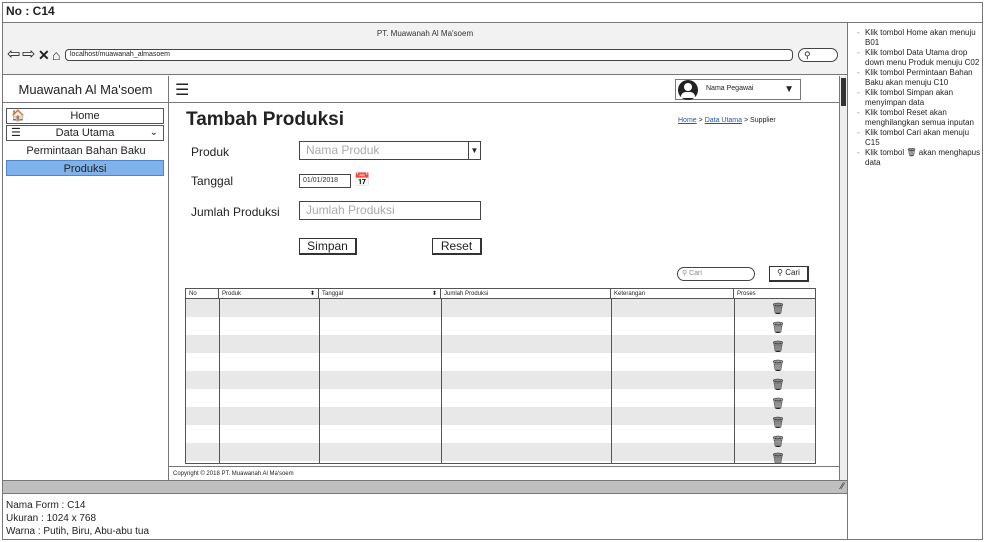  I want to click on breadcrumb: Home > Data Utama > Supplier, so click(727, 120).